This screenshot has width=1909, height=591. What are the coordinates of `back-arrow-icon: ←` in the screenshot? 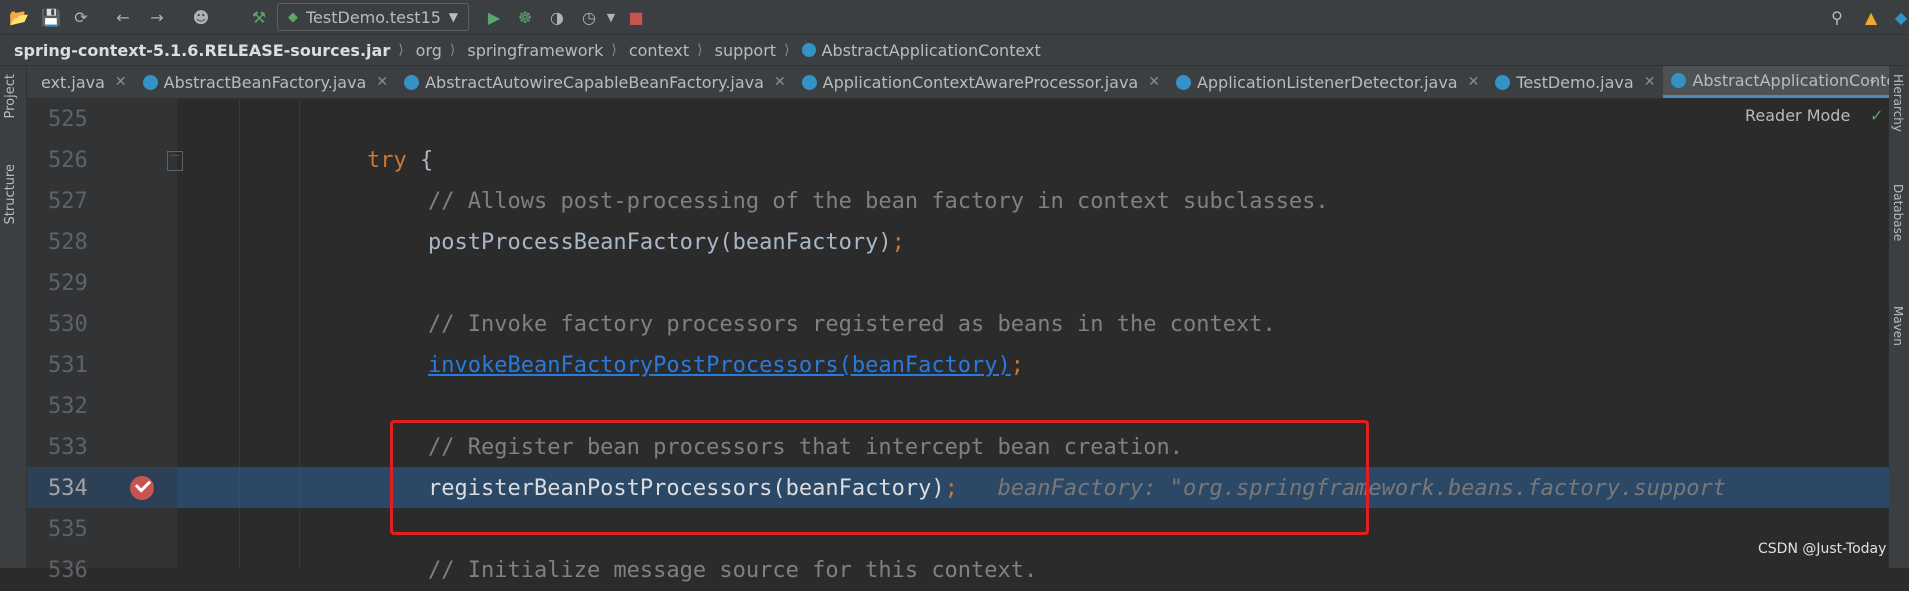 It's located at (123, 17).